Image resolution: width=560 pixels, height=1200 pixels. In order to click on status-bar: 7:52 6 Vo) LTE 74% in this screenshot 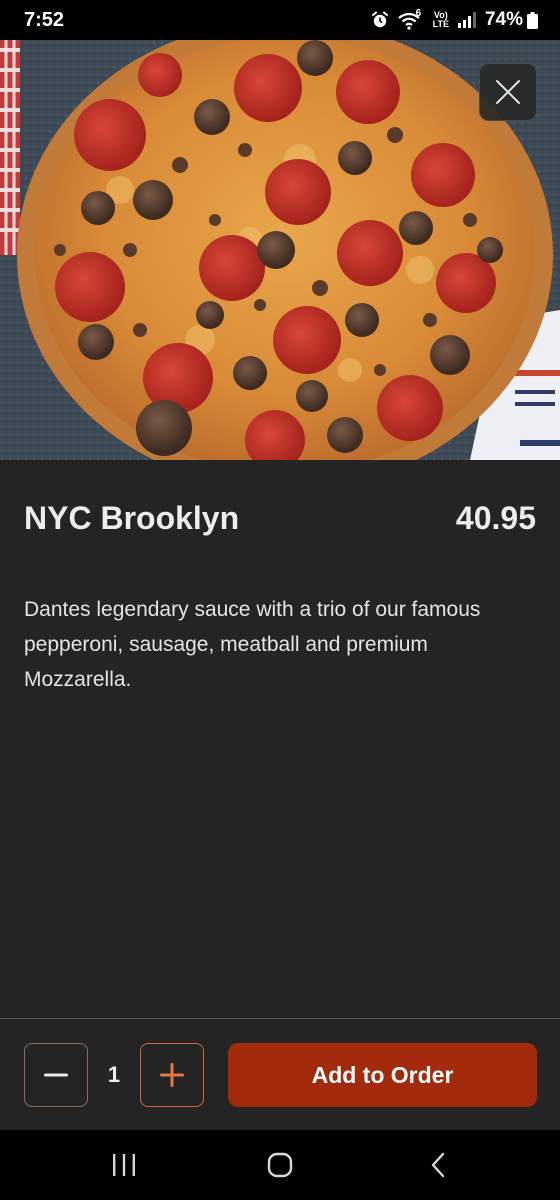, I will do `click(280, 20)`.